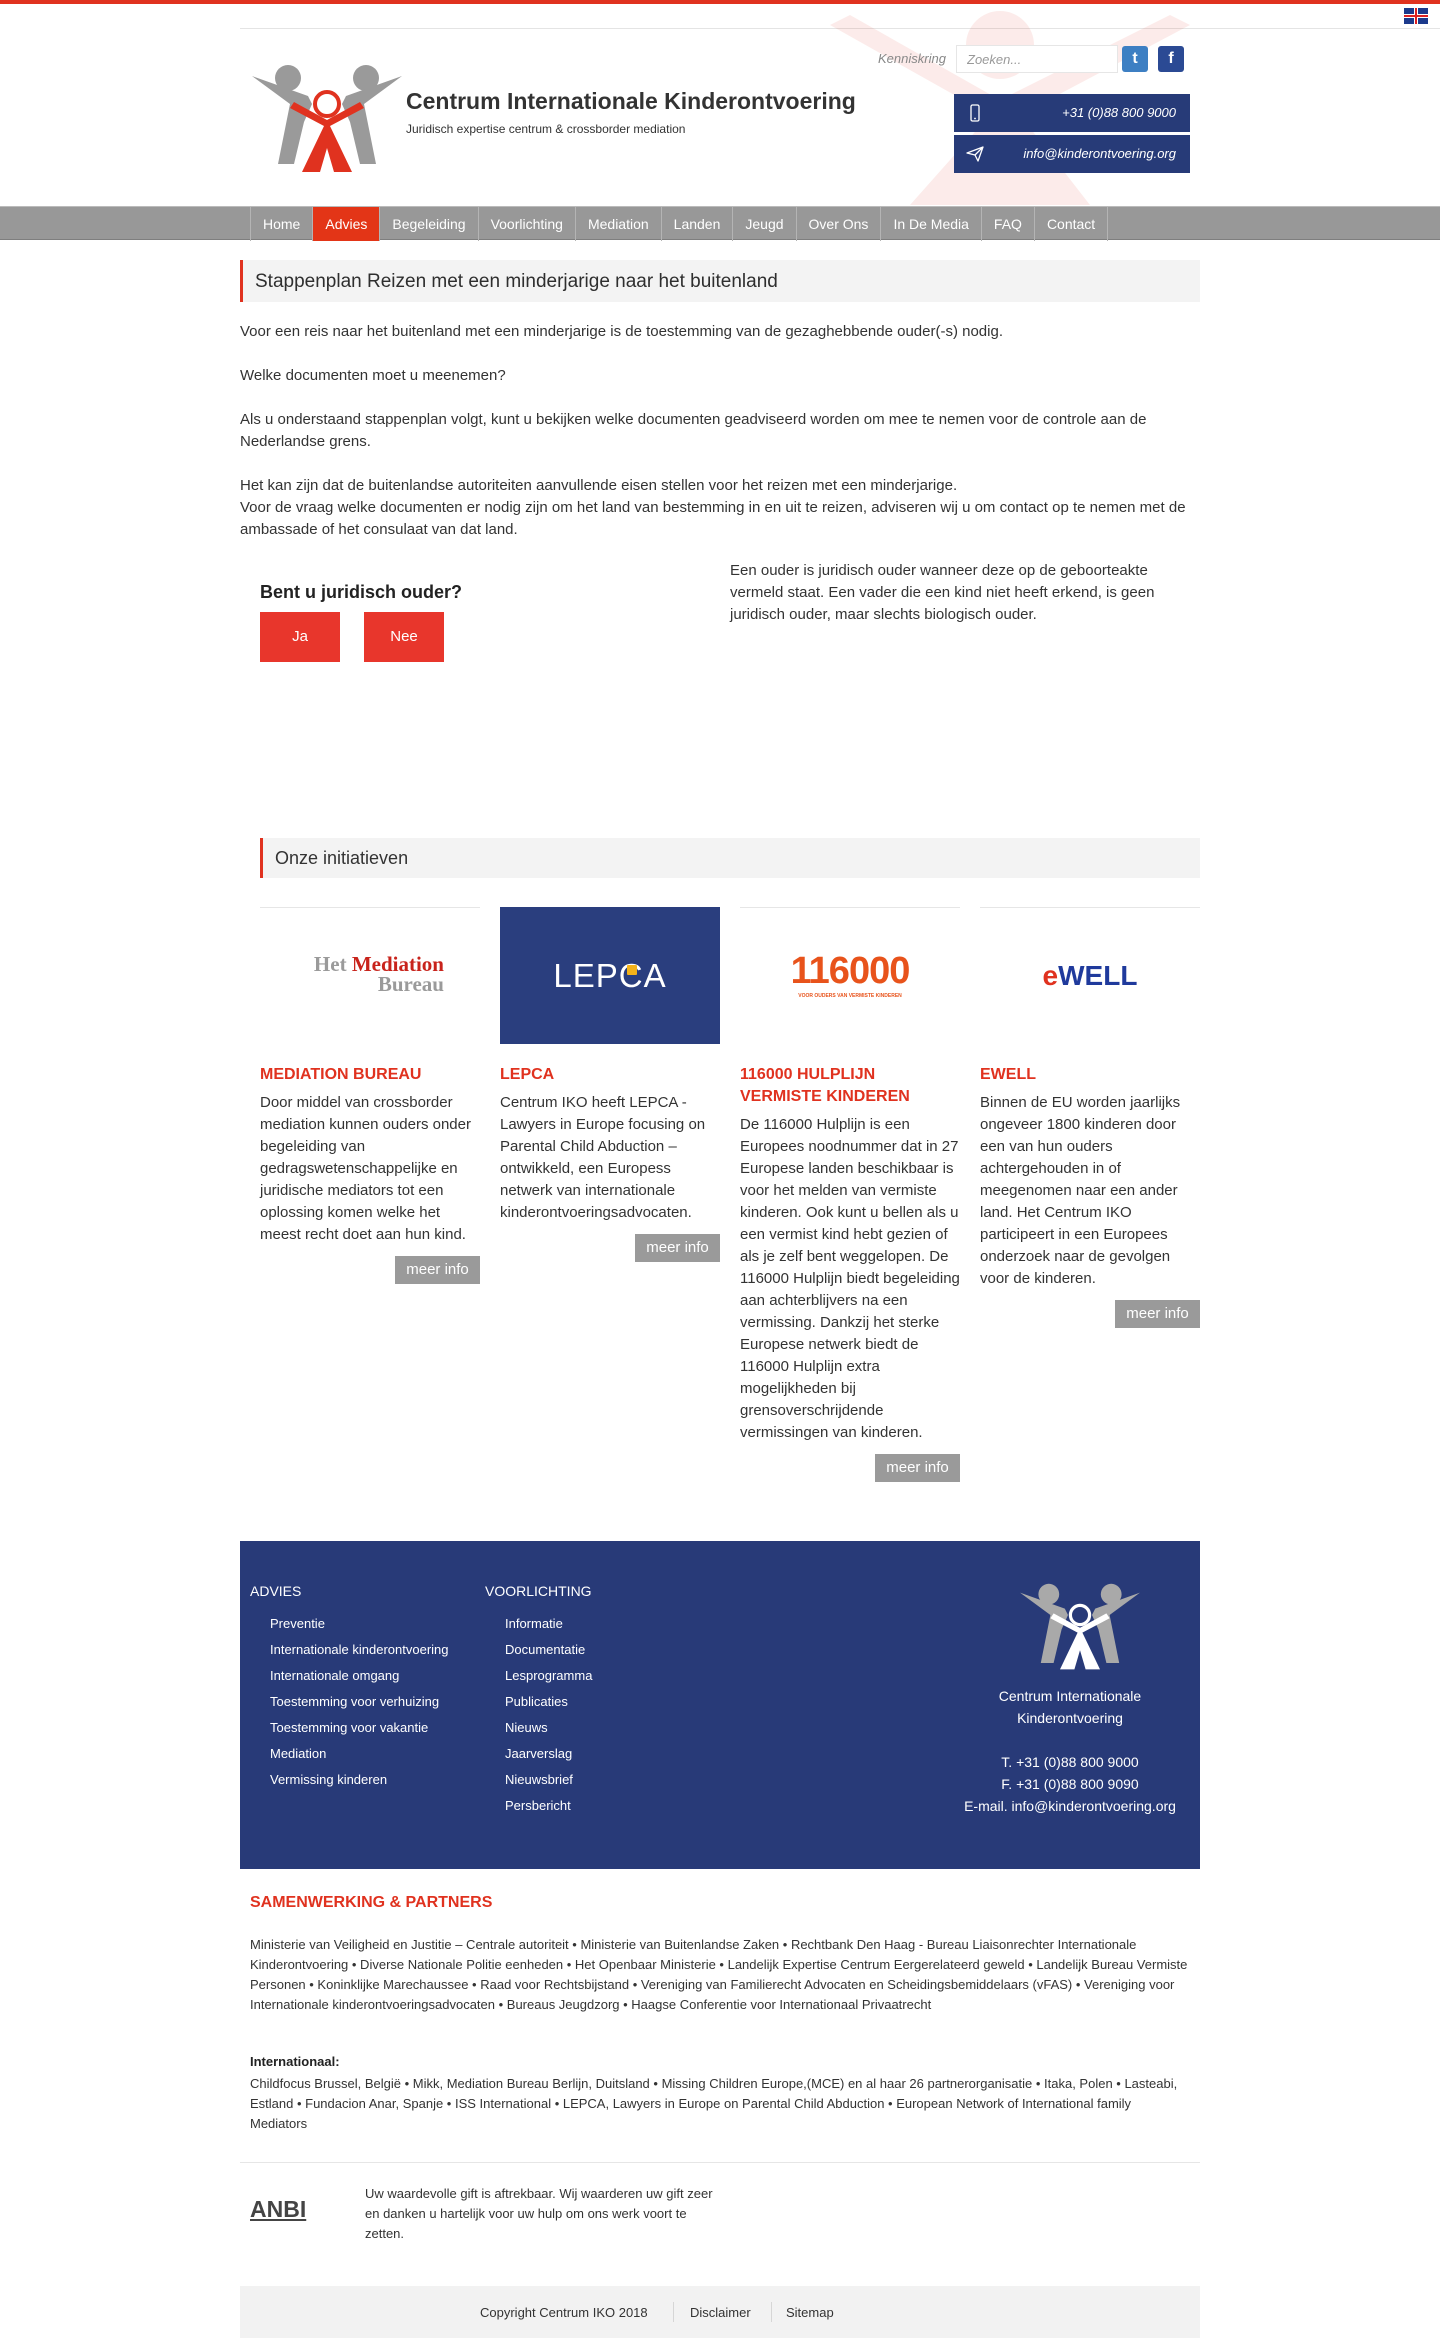  Describe the element at coordinates (373, 375) in the screenshot. I see `documents-question: Welke documenten moet u meenemen?` at that location.